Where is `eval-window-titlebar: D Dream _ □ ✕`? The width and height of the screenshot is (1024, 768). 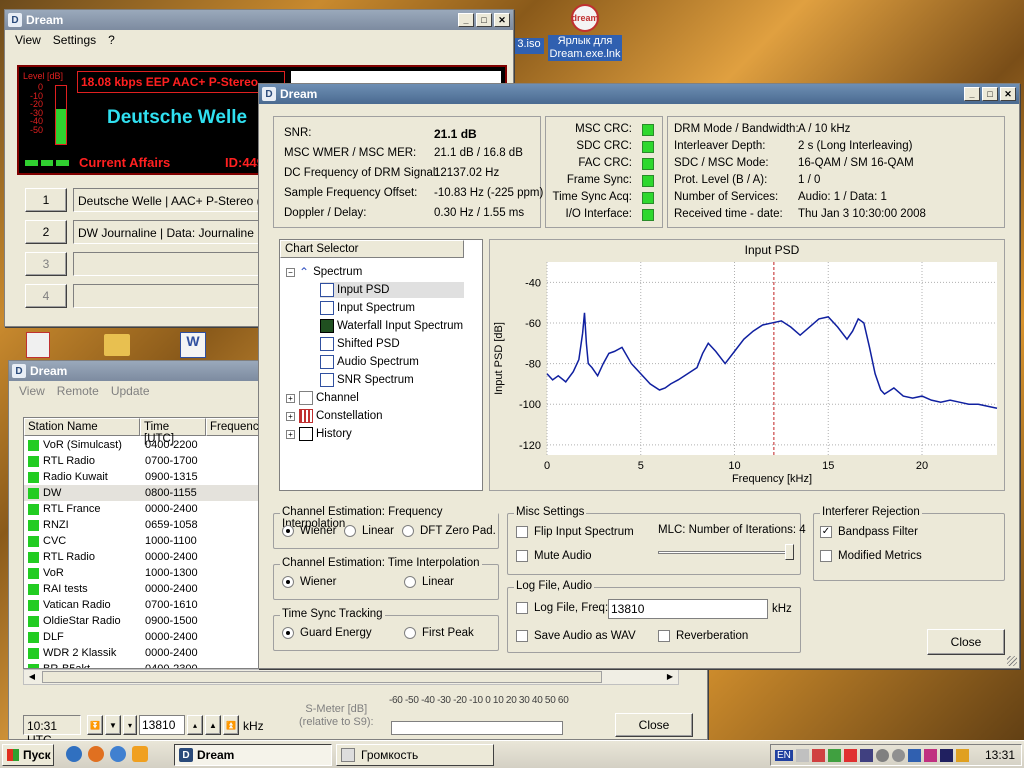 eval-window-titlebar: D Dream _ □ ✕ is located at coordinates (639, 94).